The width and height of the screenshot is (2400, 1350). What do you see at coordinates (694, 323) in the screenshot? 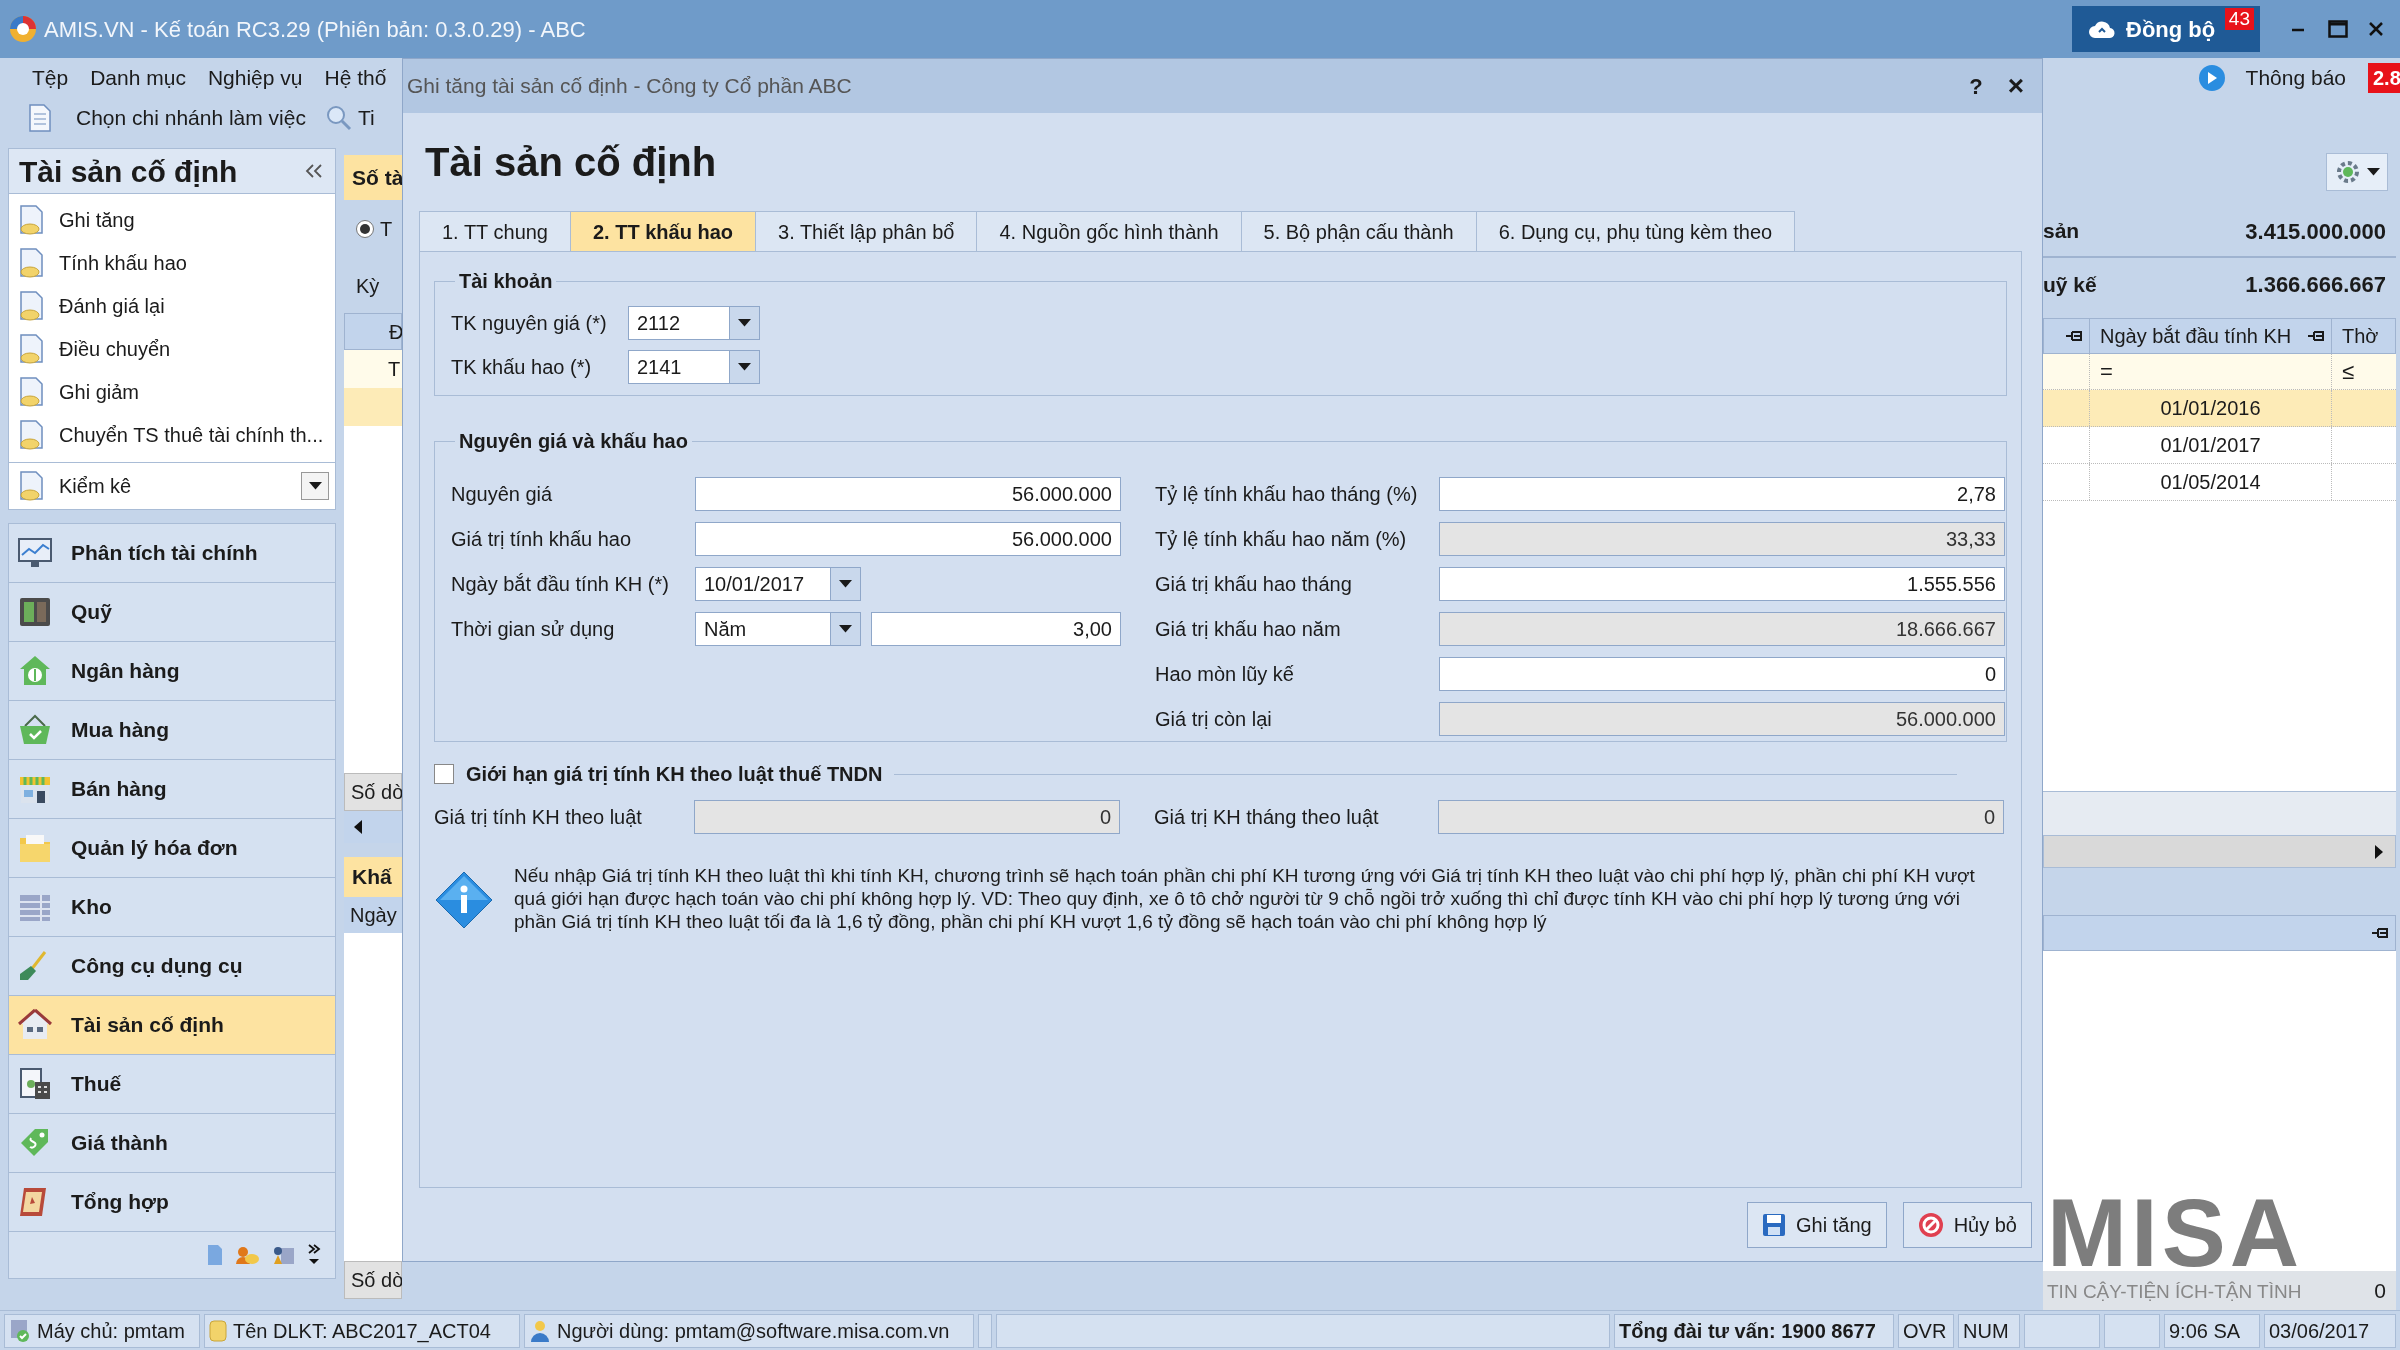
I see `dropdown-field: 2112` at bounding box center [694, 323].